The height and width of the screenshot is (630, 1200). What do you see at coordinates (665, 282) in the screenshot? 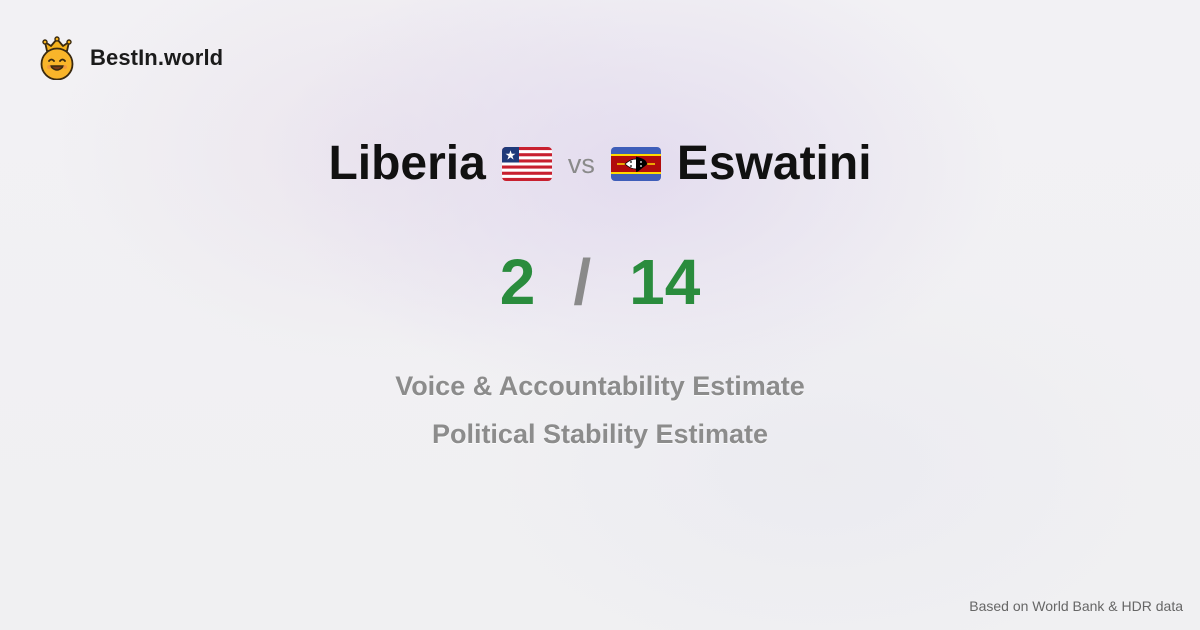
I see `right-score: 14` at bounding box center [665, 282].